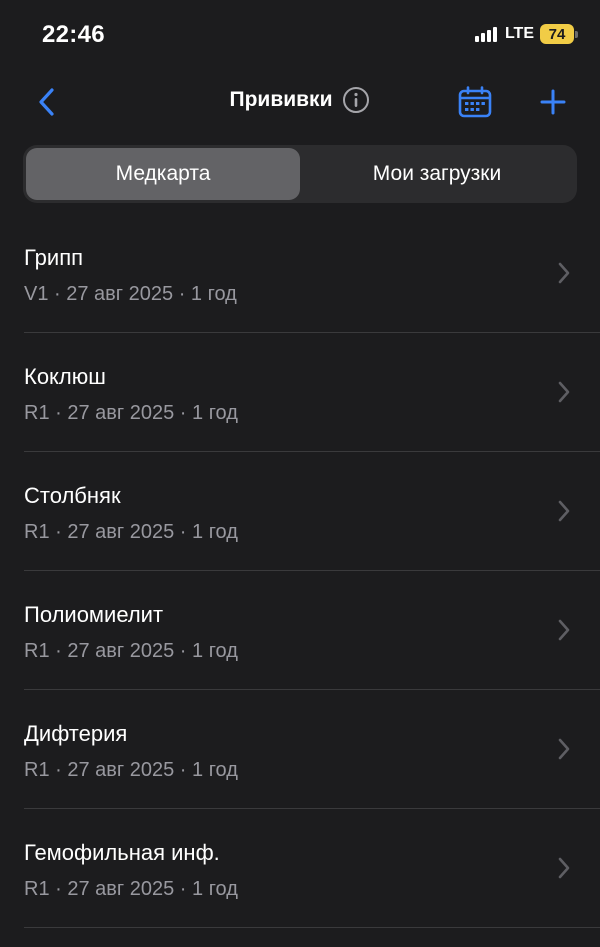 The height and width of the screenshot is (947, 600). What do you see at coordinates (65, 376) in the screenshot?
I see `vaccine-name: Коклюш` at bounding box center [65, 376].